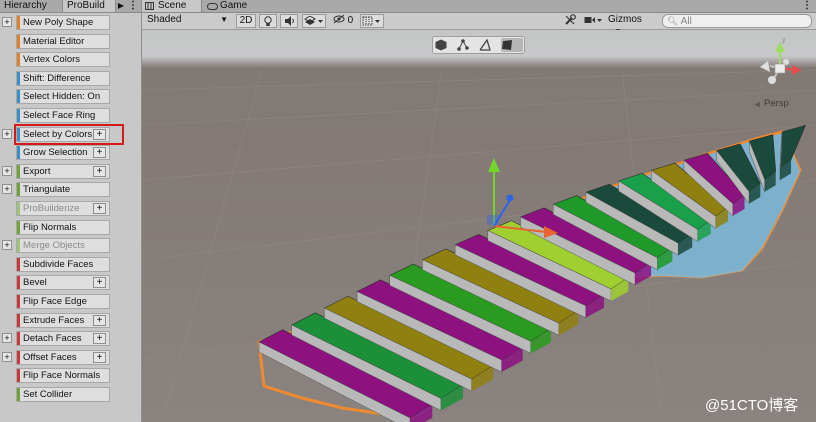 Image resolution: width=816 pixels, height=422 pixels. I want to click on grid-dropdown, so click(372, 21).